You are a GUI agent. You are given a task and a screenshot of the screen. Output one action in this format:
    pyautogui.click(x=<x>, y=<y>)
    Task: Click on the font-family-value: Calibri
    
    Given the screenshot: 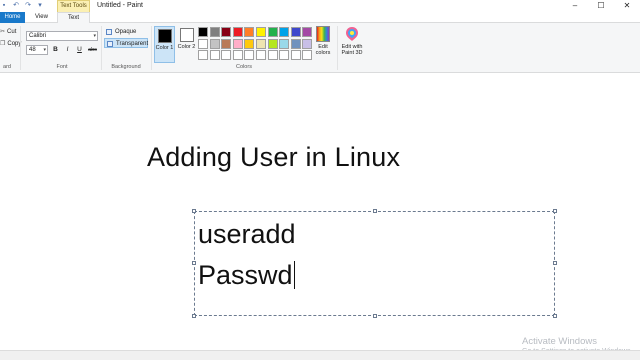 What is the action you would take?
    pyautogui.click(x=38, y=36)
    